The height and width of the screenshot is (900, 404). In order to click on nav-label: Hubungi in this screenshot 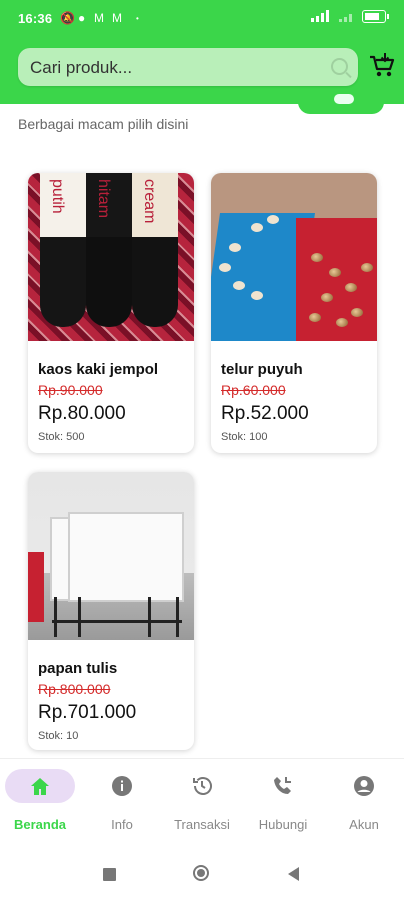, I will do `click(283, 824)`.